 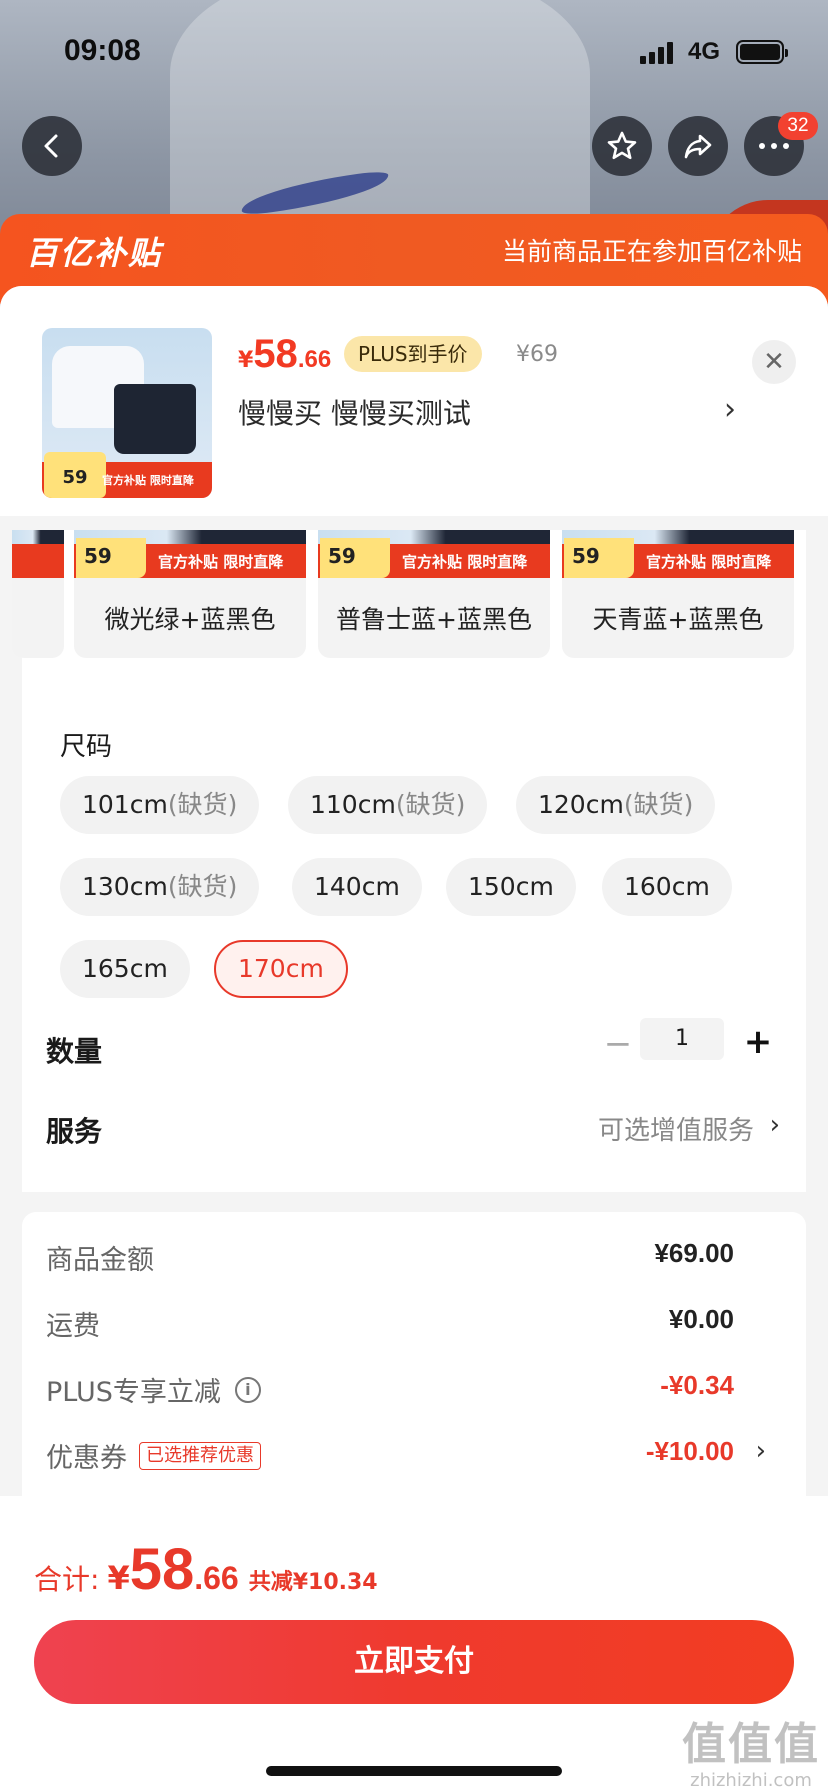 I want to click on size-chip-label: 165cm, so click(x=125, y=968).